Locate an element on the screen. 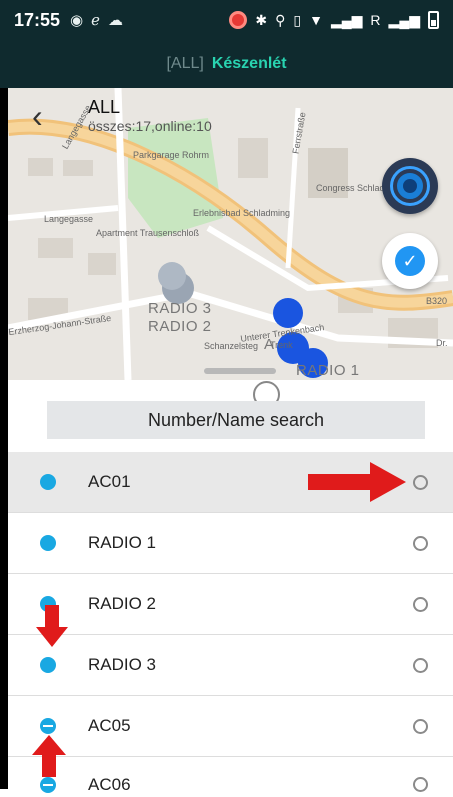 This screenshot has width=453, height=797. check-pin-icon: ✓ is located at coordinates (410, 261).